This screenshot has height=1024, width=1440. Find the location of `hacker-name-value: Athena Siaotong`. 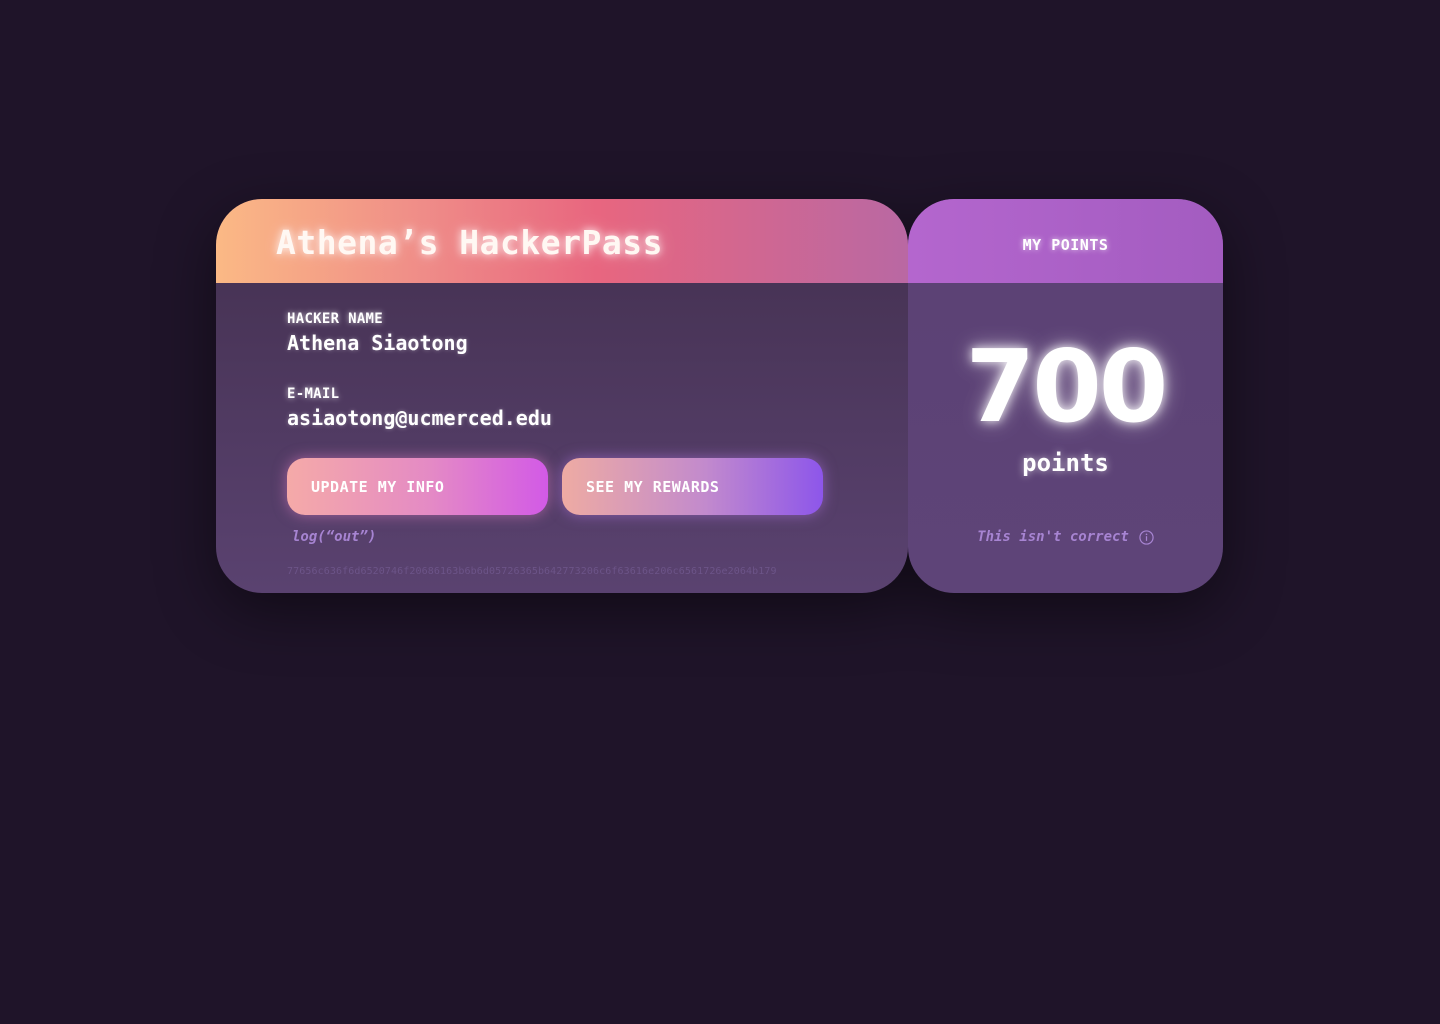

hacker-name-value: Athena Siaotong is located at coordinates (377, 343).